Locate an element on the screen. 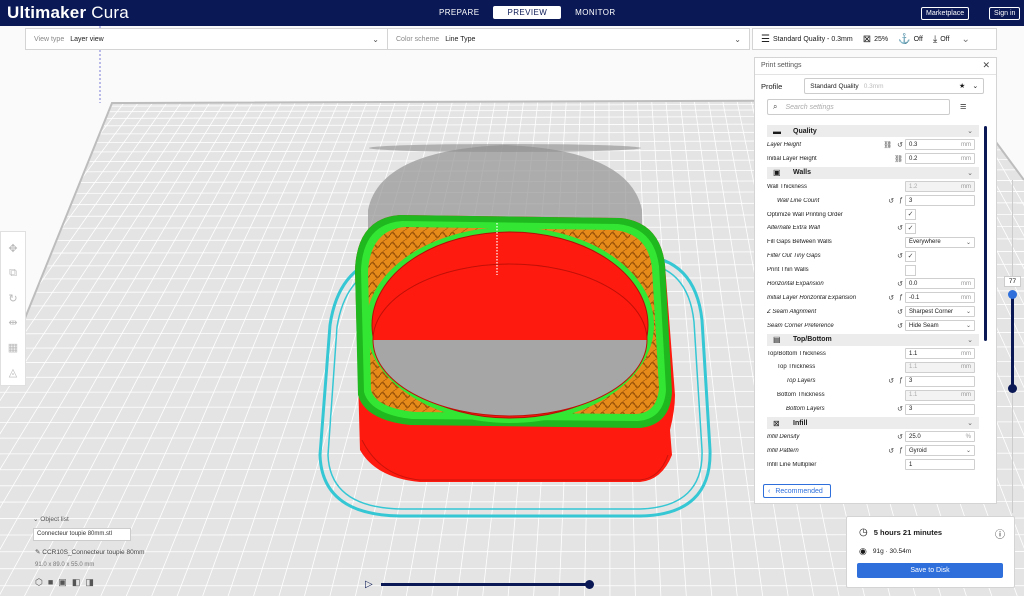  category-infill: ⊠ Infill ⌄ is located at coordinates (873, 423).